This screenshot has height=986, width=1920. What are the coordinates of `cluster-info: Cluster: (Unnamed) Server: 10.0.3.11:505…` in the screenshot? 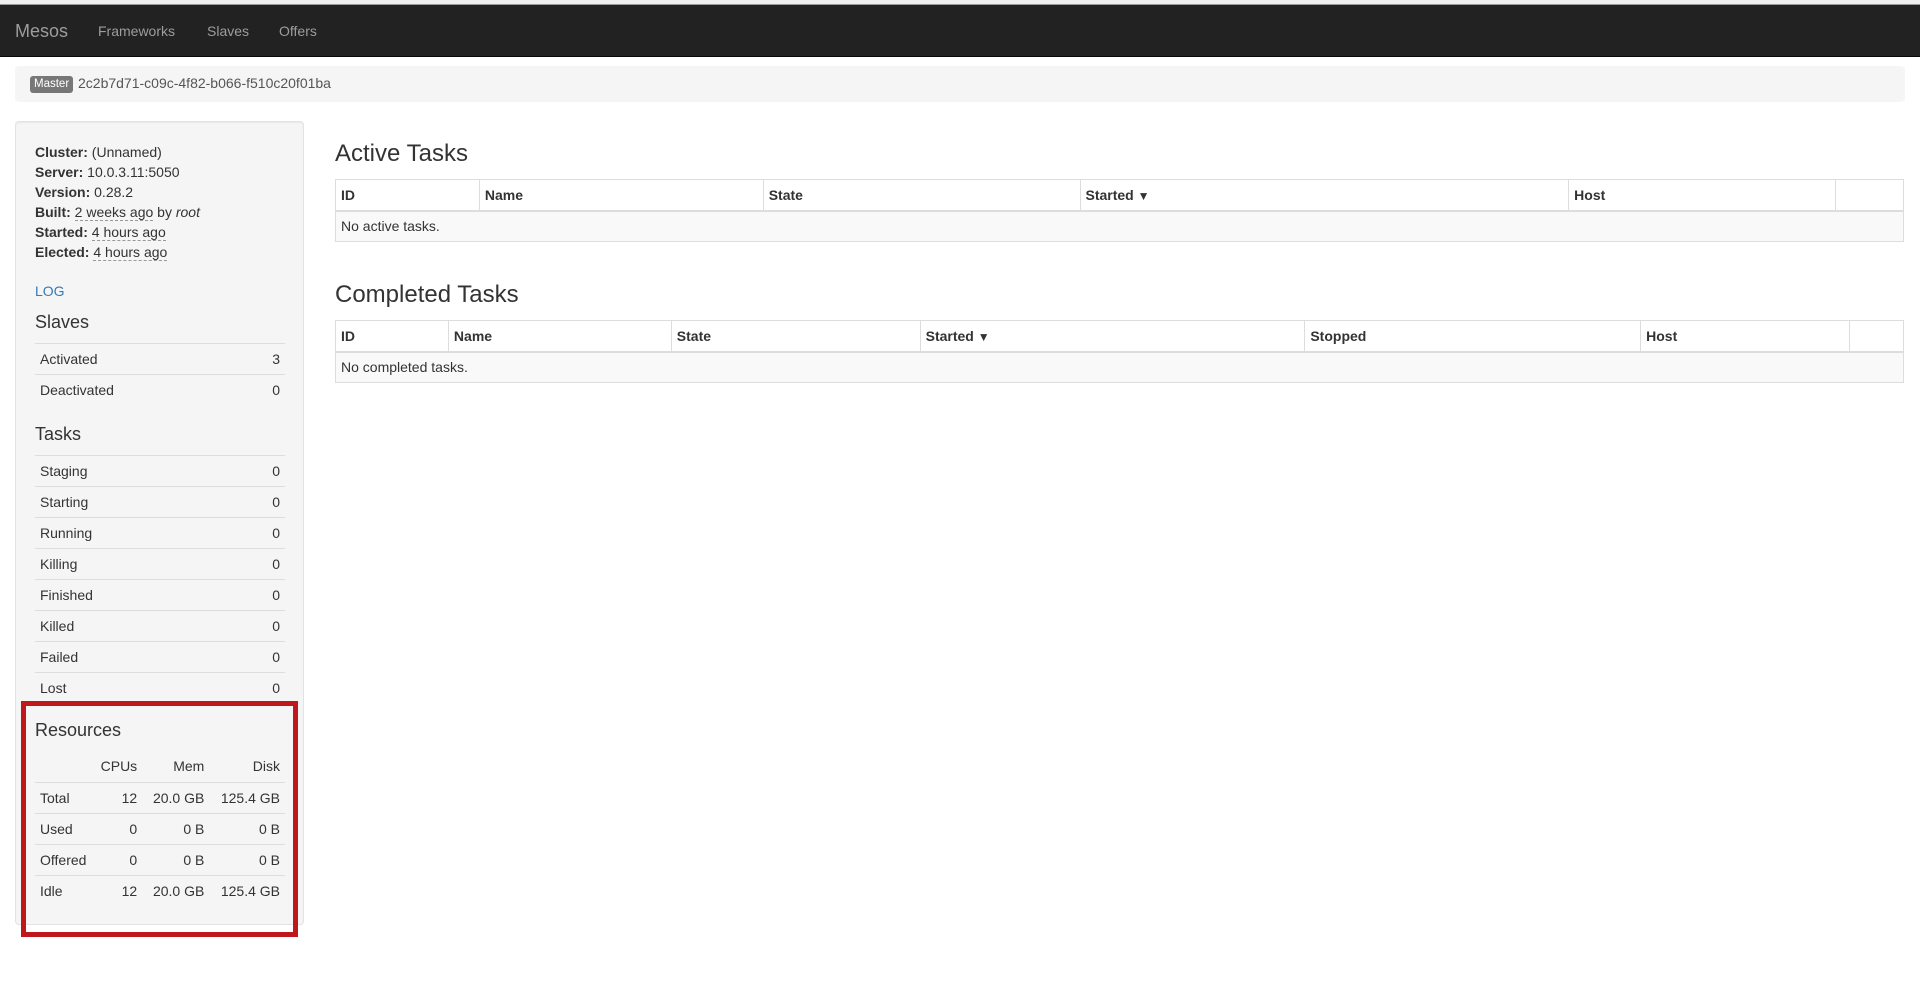 It's located at (117, 202).